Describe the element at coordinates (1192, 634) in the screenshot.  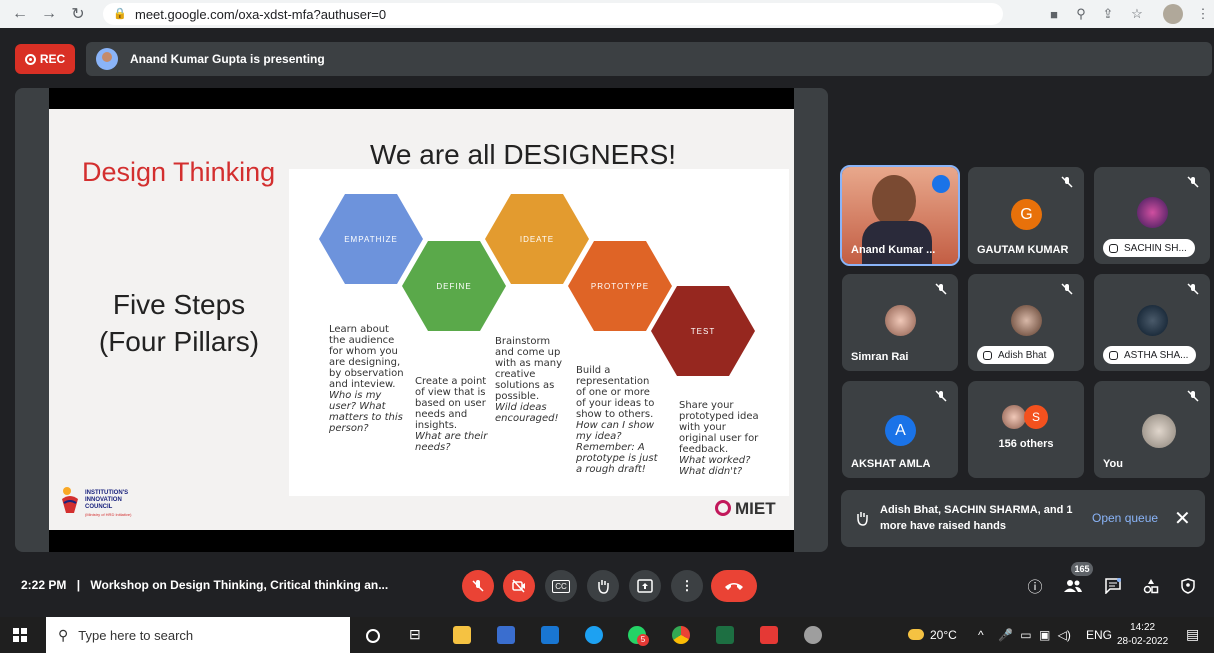
I see `notifications-icon: ▤` at that location.